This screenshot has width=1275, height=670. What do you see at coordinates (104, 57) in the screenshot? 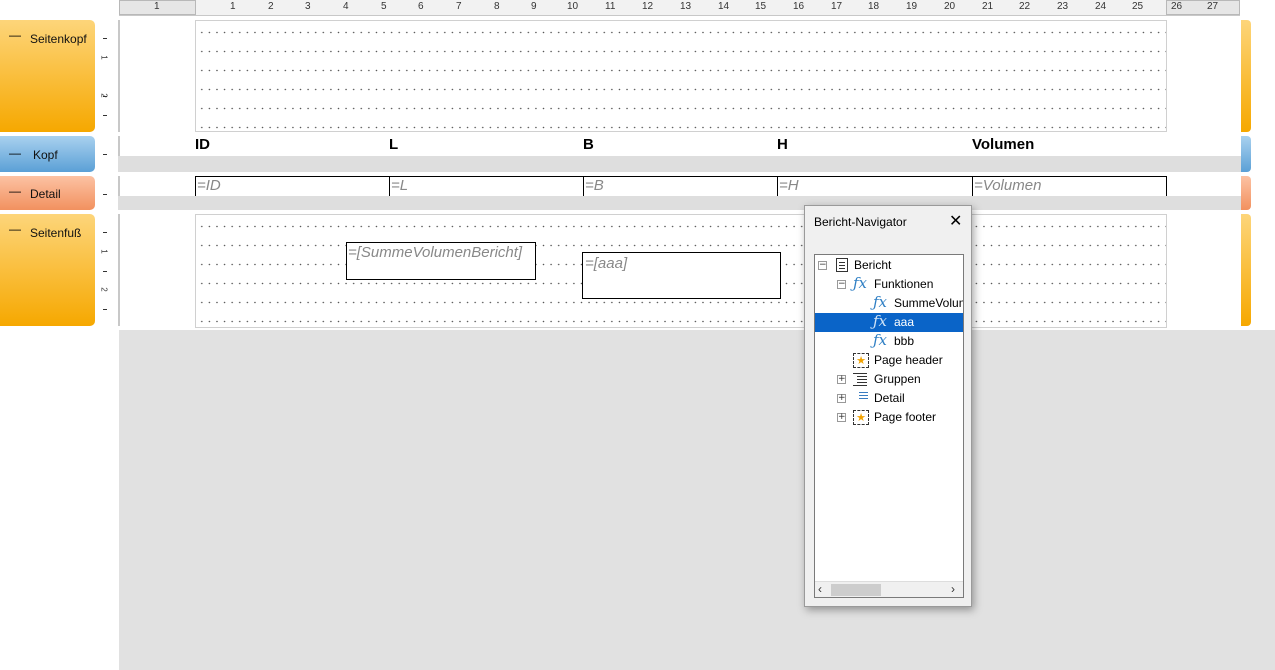
I see `vruler-number: 1` at bounding box center [104, 57].